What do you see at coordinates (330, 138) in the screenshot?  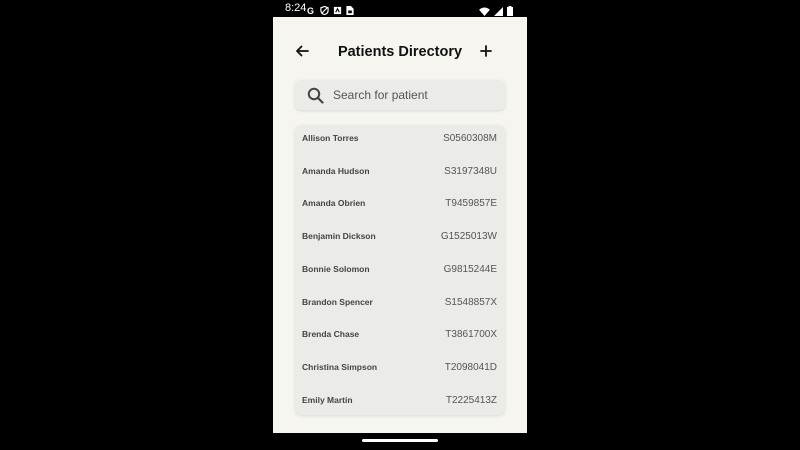 I see `patient-name: Allison Torres` at bounding box center [330, 138].